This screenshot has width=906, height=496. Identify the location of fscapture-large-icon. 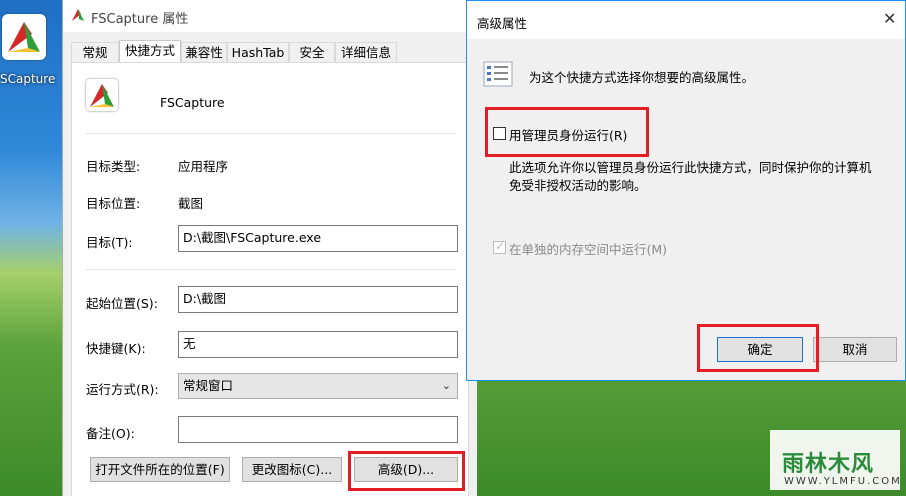
(102, 95).